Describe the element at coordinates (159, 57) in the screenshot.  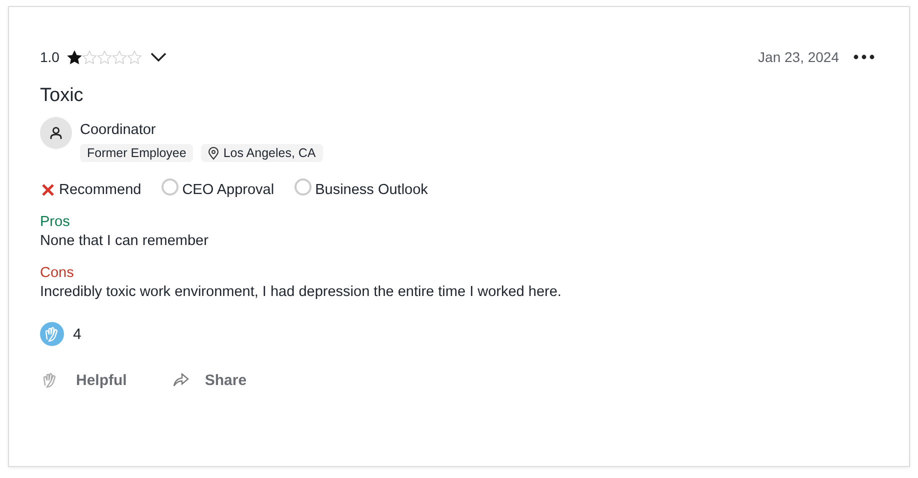
I see `chevron-down-icon` at that location.